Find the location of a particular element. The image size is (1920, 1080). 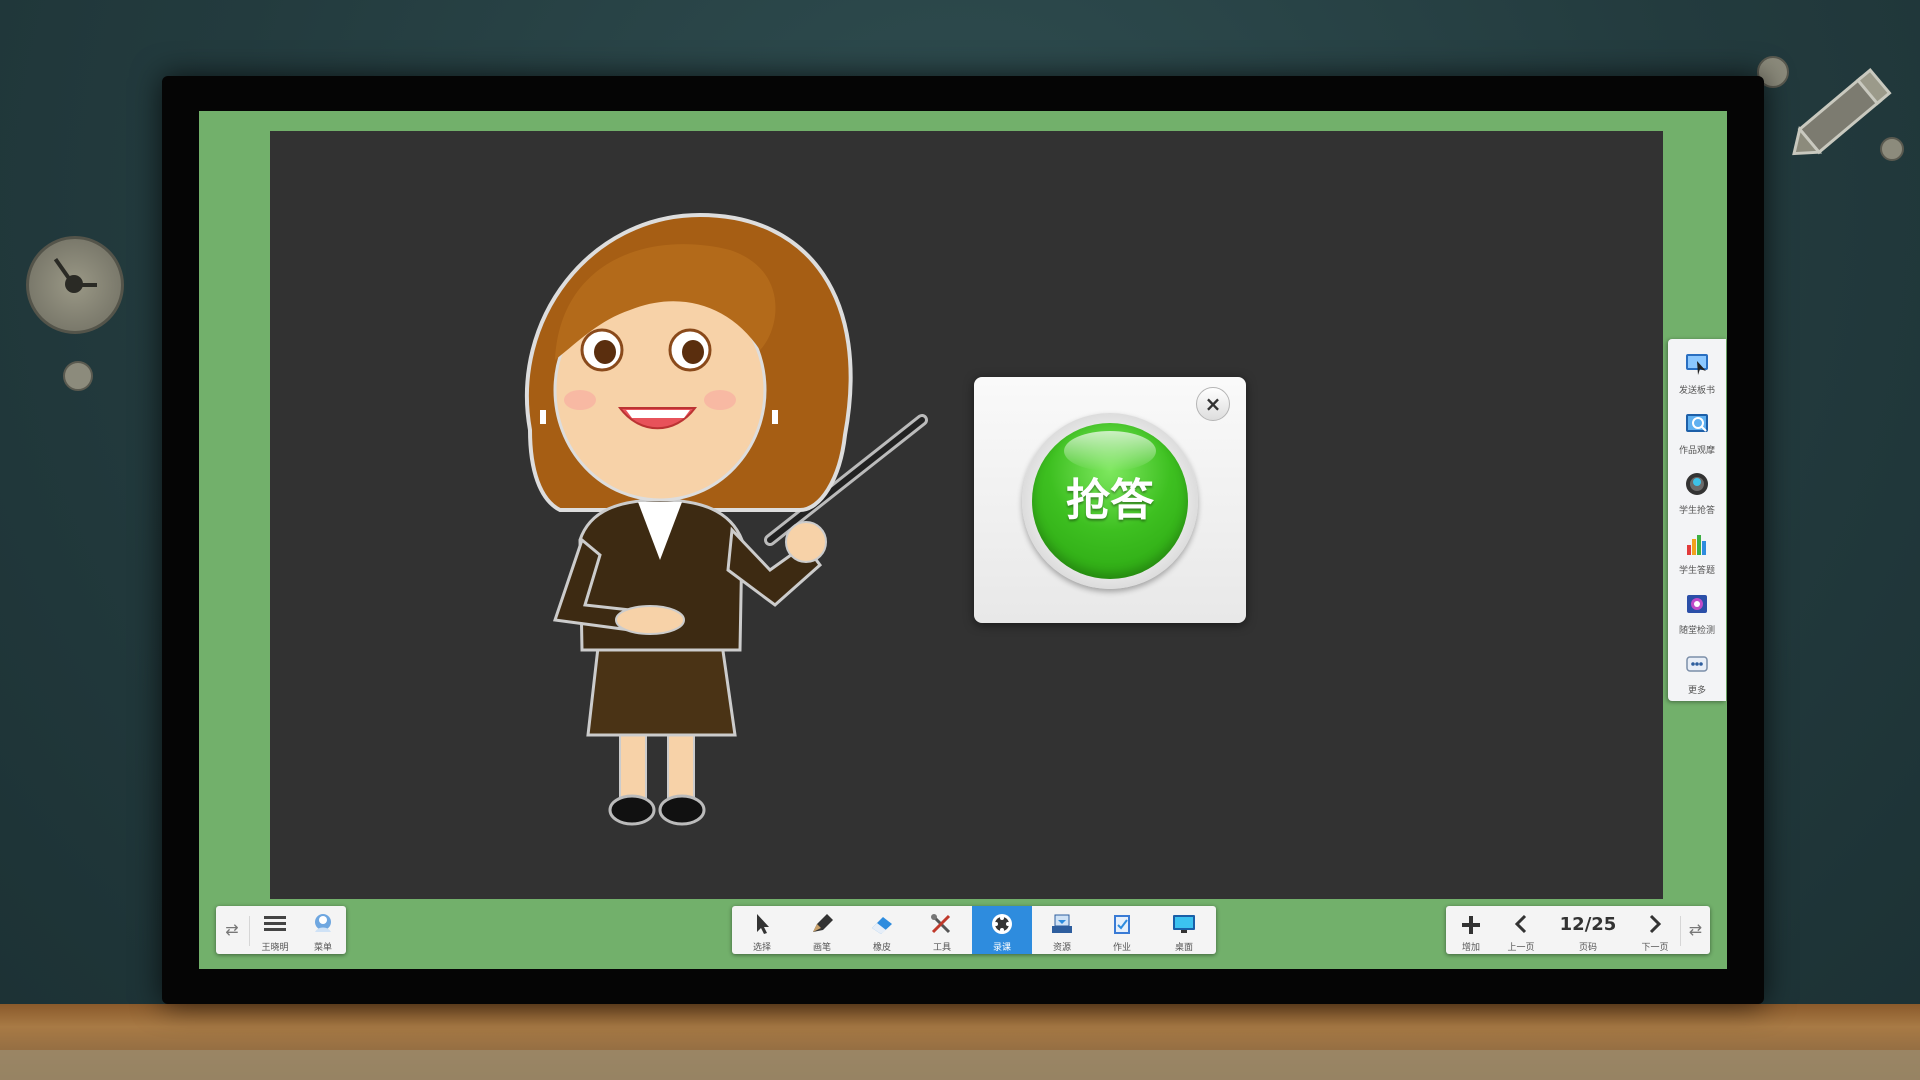

send-board-icon is located at coordinates (1697, 364).